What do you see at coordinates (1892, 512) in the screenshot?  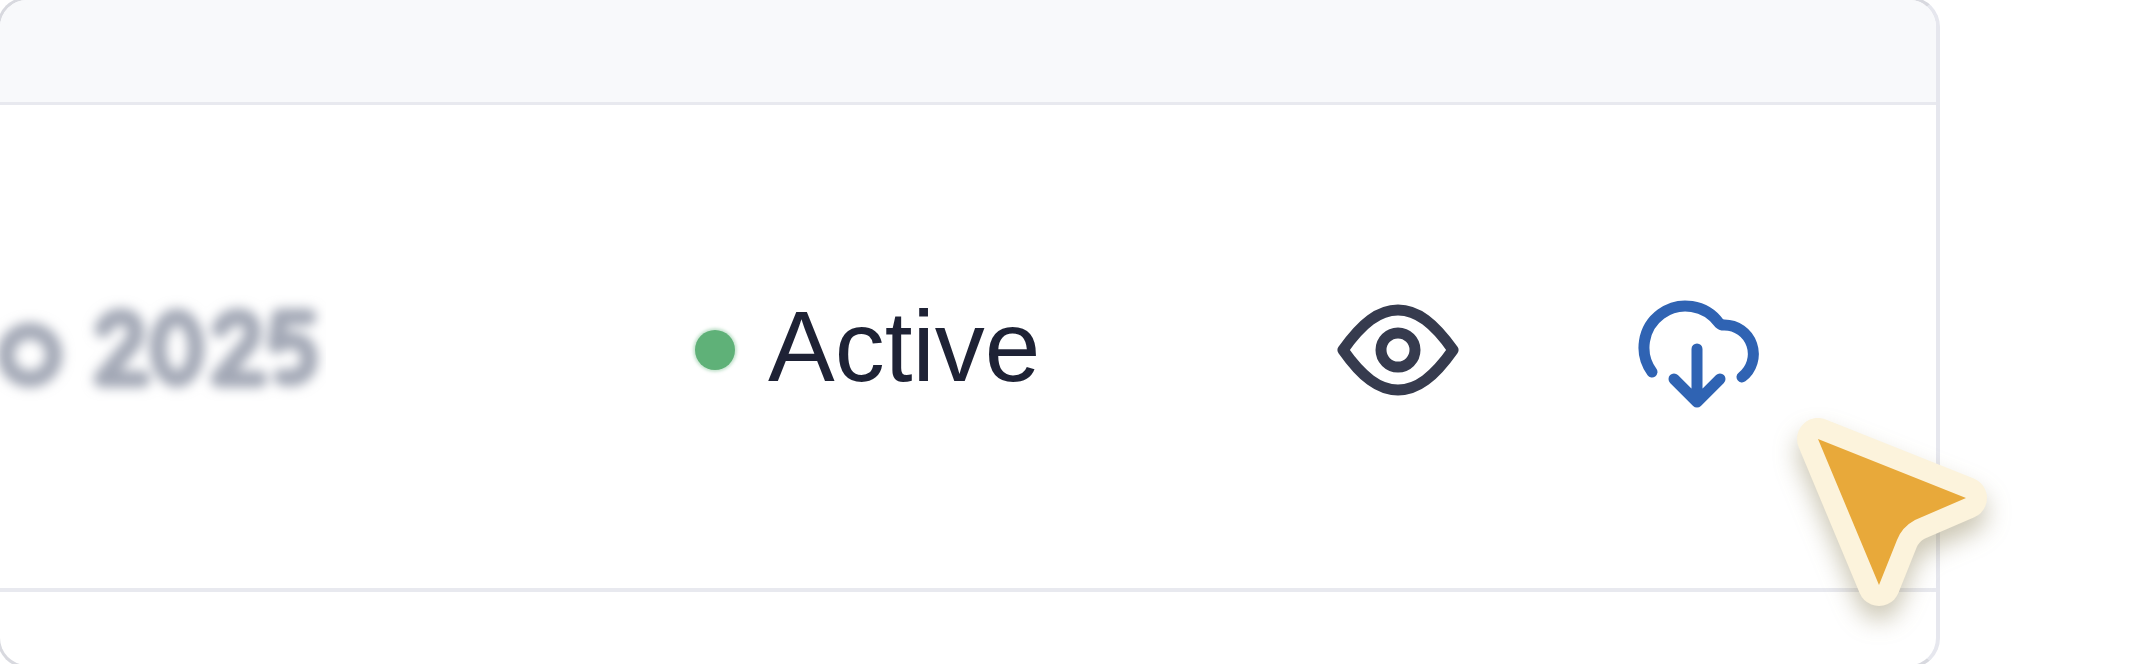 I see `cursor-icon` at bounding box center [1892, 512].